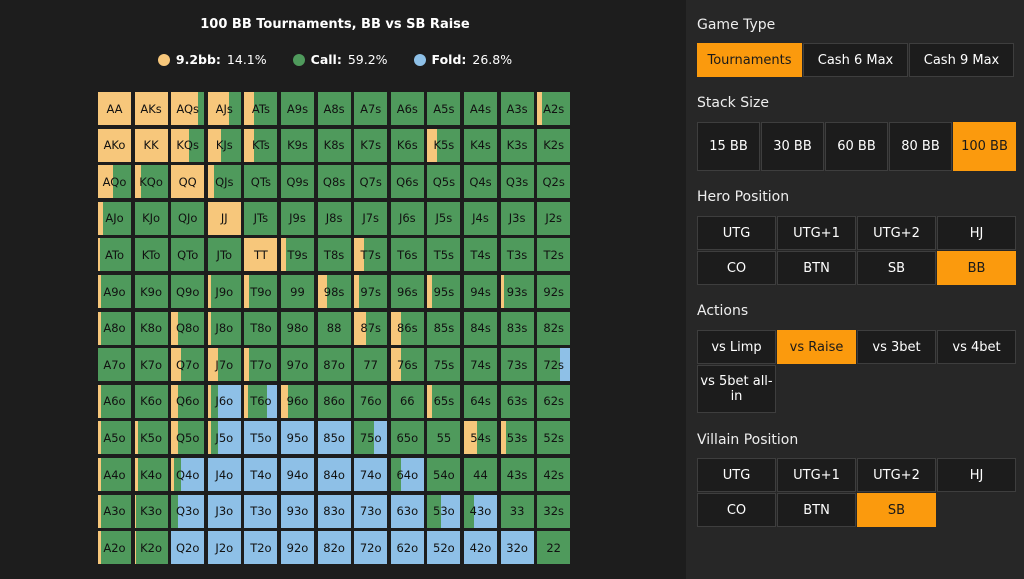 The width and height of the screenshot is (1024, 579). Describe the element at coordinates (224, 291) in the screenshot. I see `hand-cell-J9o: J9o` at that location.